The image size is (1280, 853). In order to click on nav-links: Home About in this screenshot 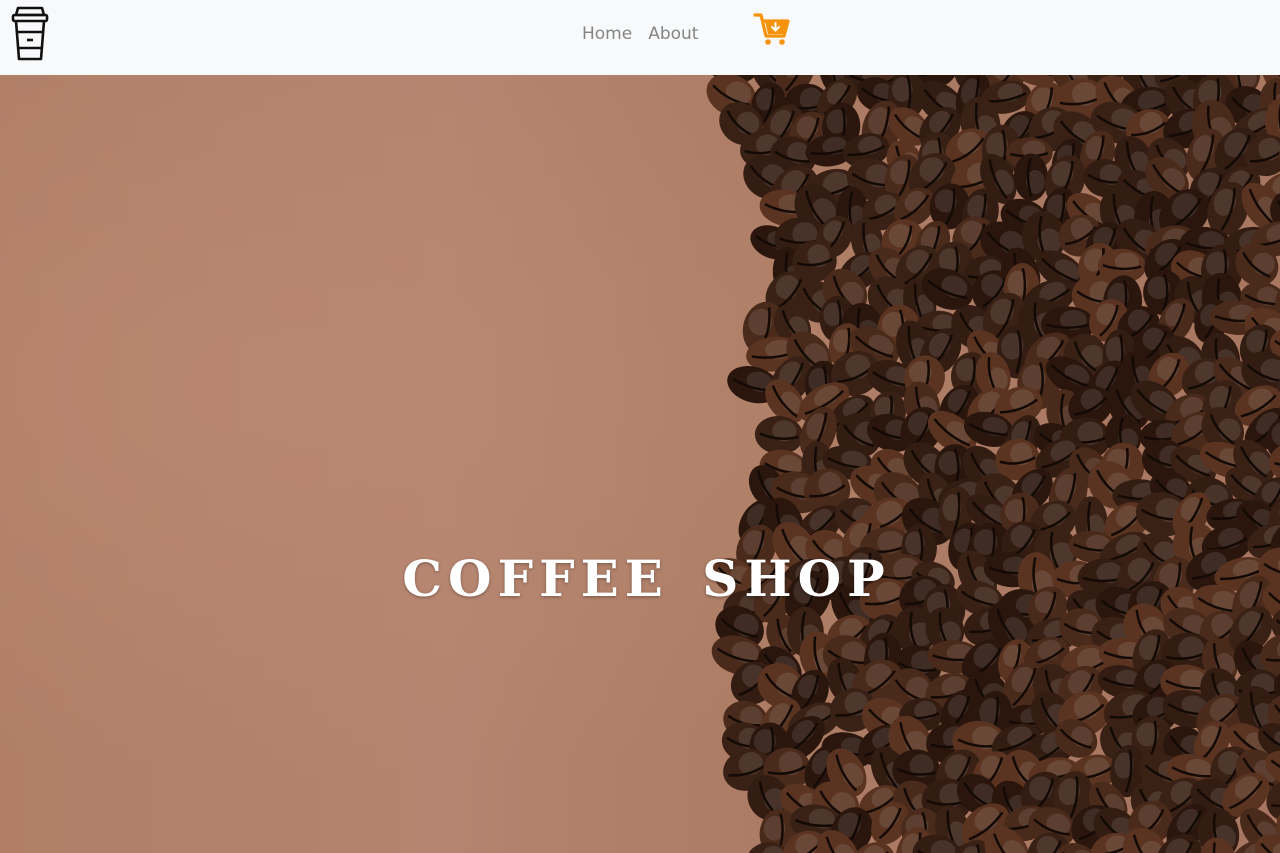, I will do `click(640, 34)`.